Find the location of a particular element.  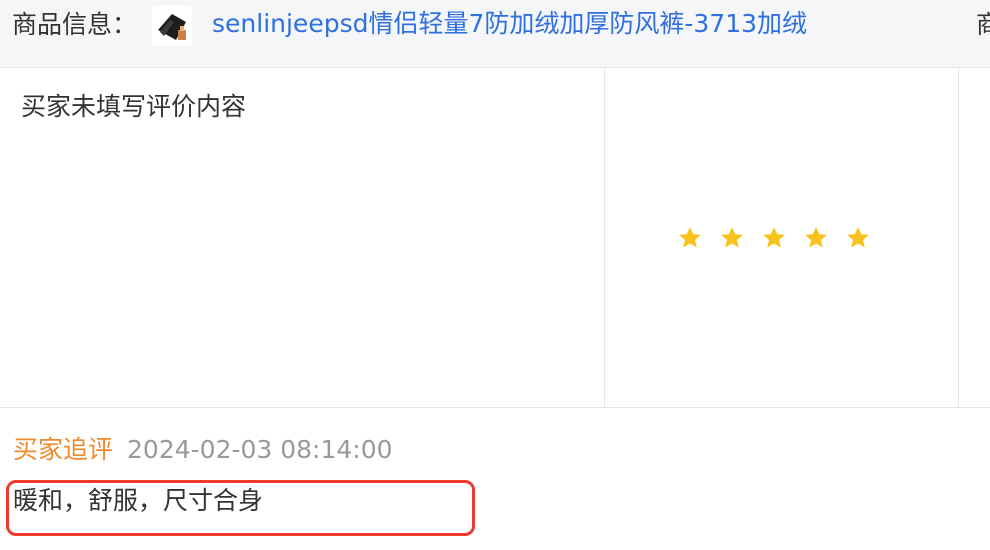

product-info-label: 商品信息： is located at coordinates (75, 24).